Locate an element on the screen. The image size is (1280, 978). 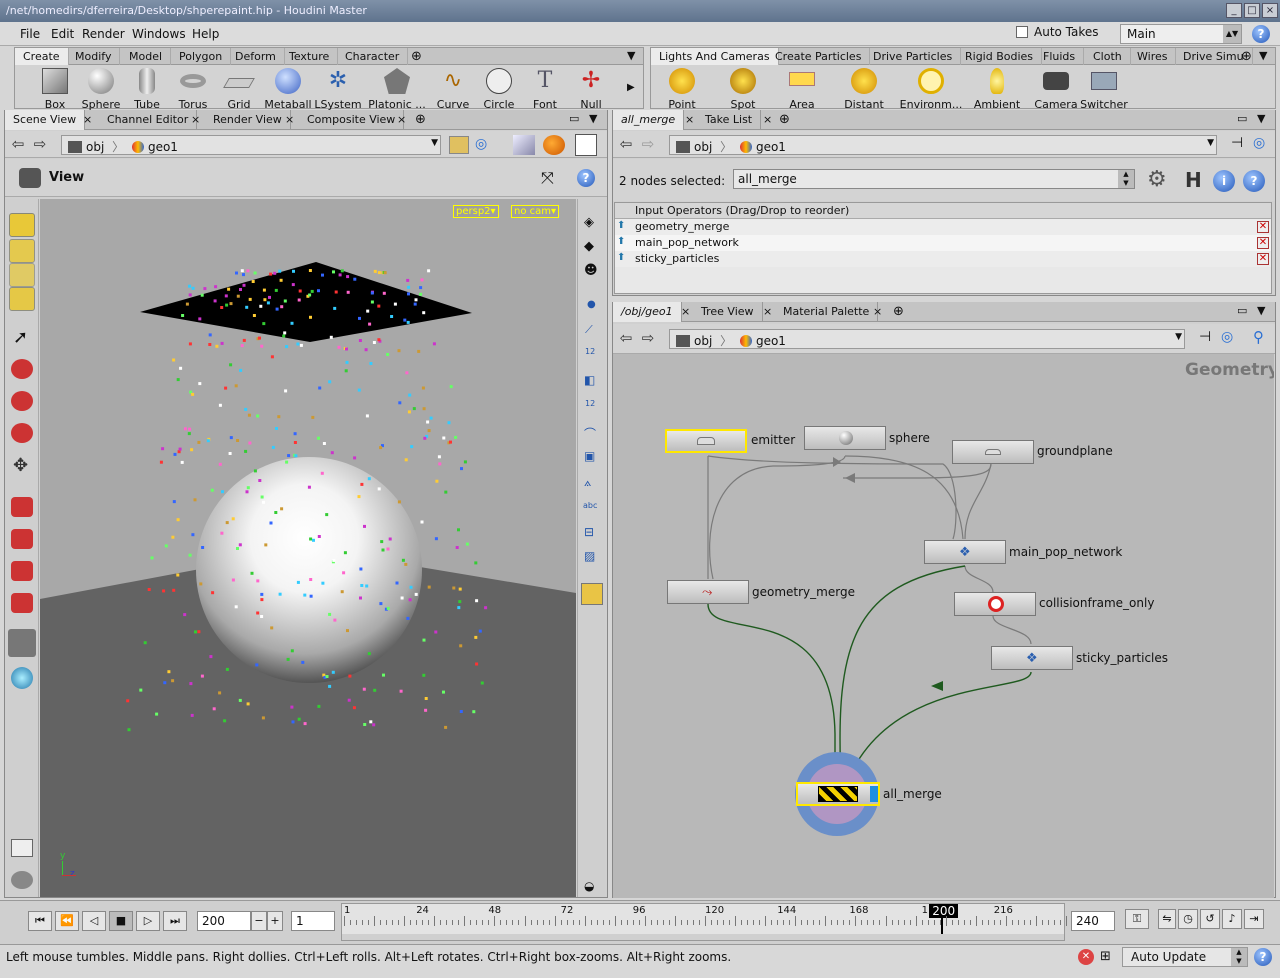
pin-icon: ⊣ is located at coordinates (1205, 337).